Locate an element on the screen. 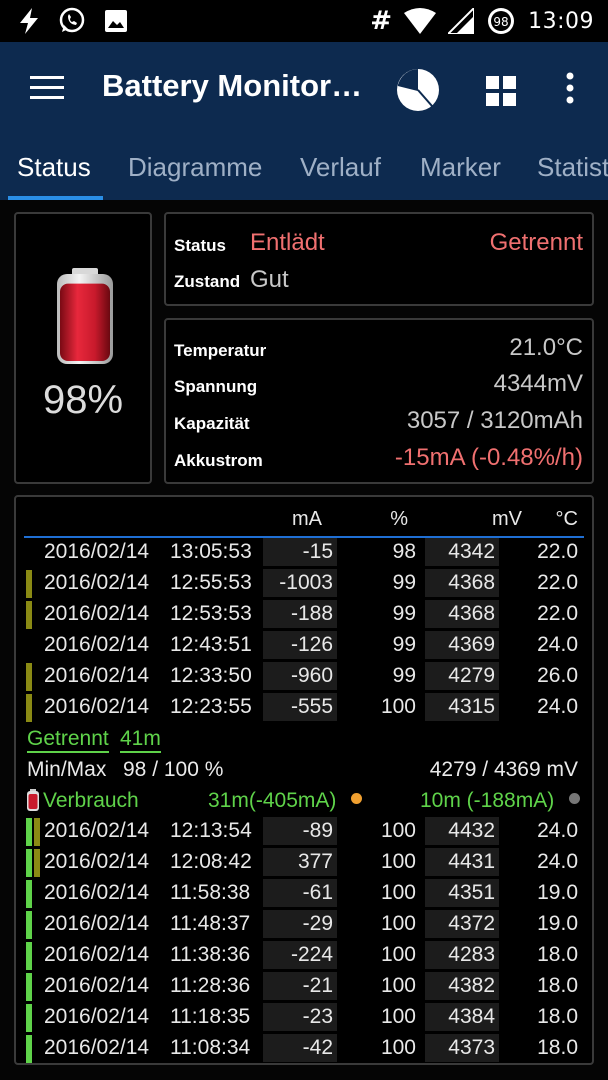  menu-icon is located at coordinates (47, 89).